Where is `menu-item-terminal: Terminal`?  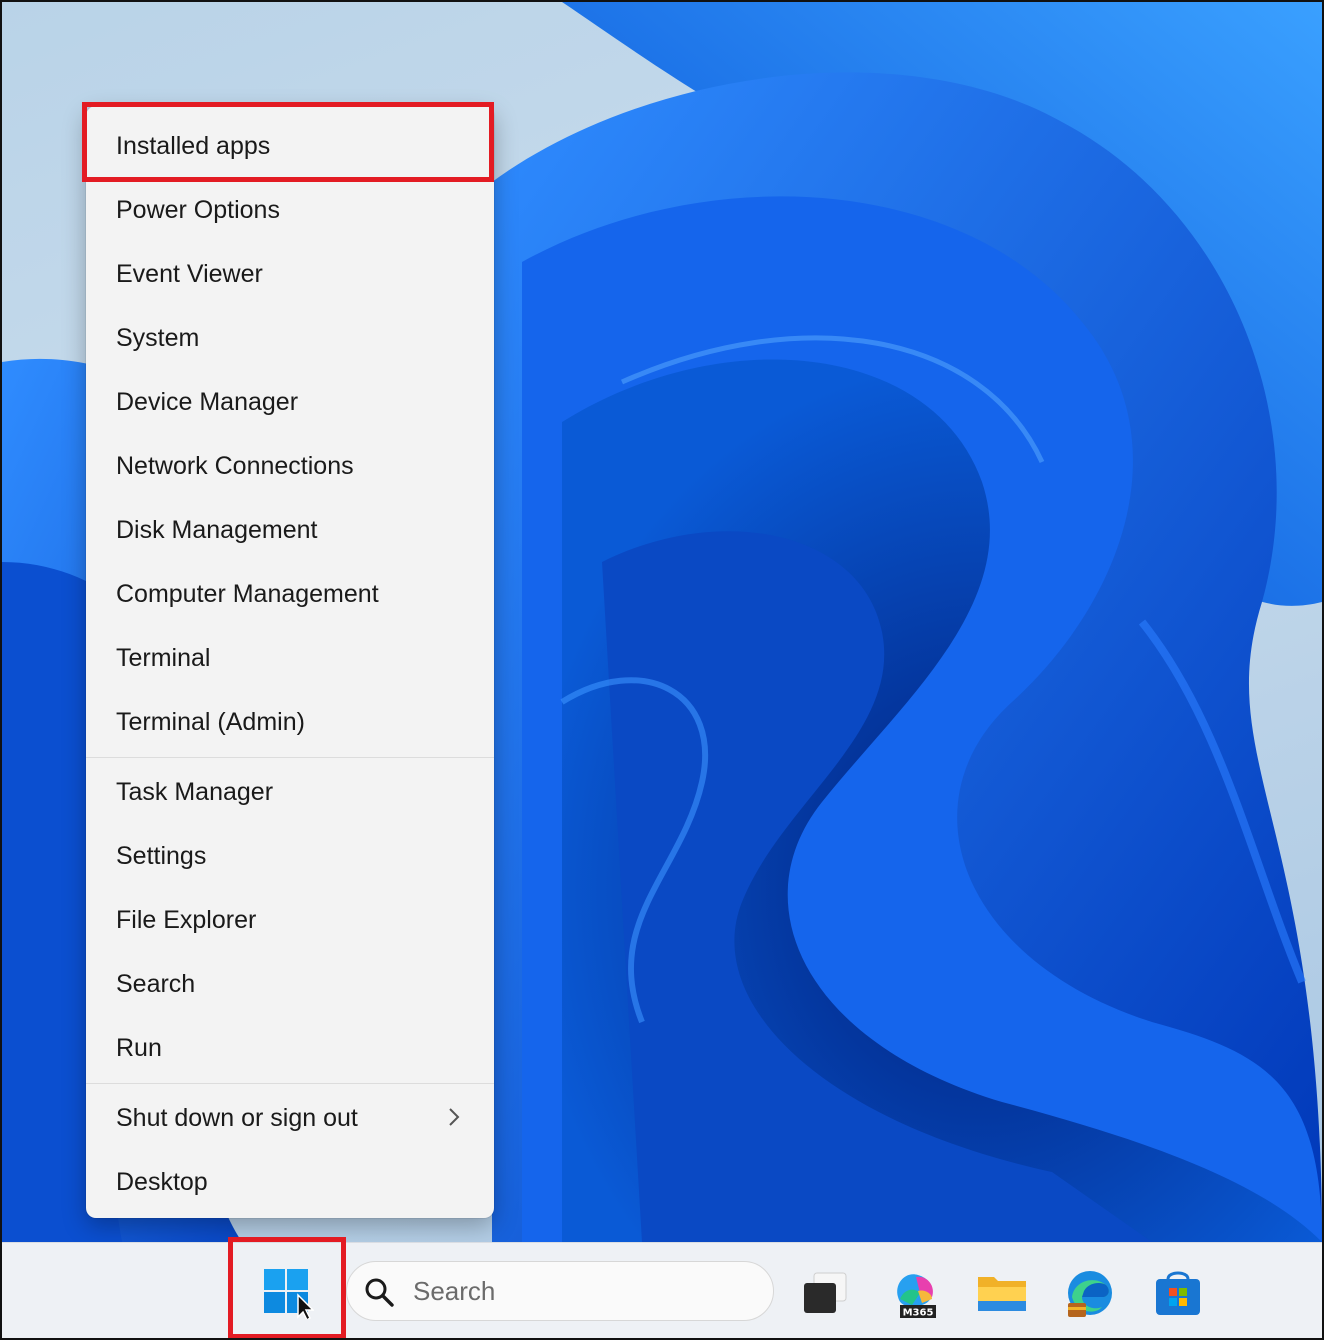 menu-item-terminal: Terminal is located at coordinates (290, 658).